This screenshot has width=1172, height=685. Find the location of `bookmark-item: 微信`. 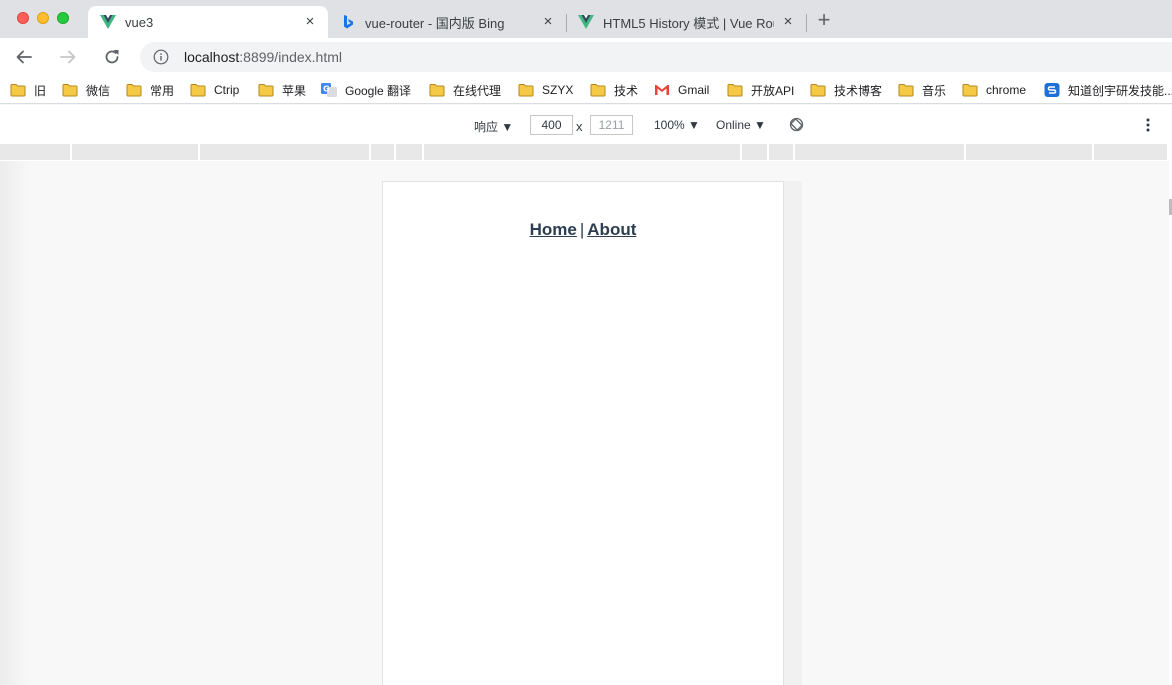

bookmark-item: 微信 is located at coordinates (86, 90).